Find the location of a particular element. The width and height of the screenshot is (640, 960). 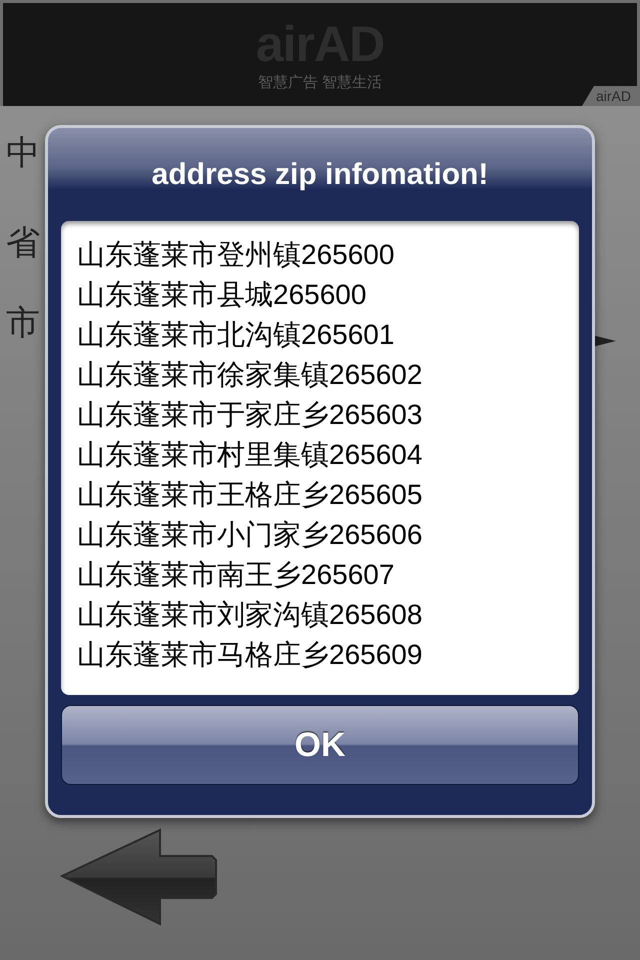

address-item: 山东蓬莱市于家庄乡265603 is located at coordinates (249, 415).